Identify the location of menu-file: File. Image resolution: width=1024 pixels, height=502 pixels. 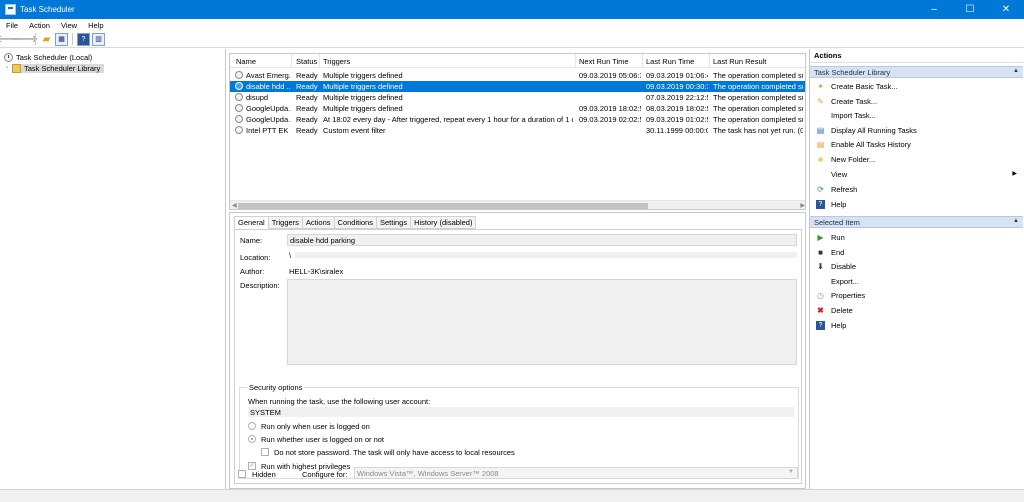
(11, 25).